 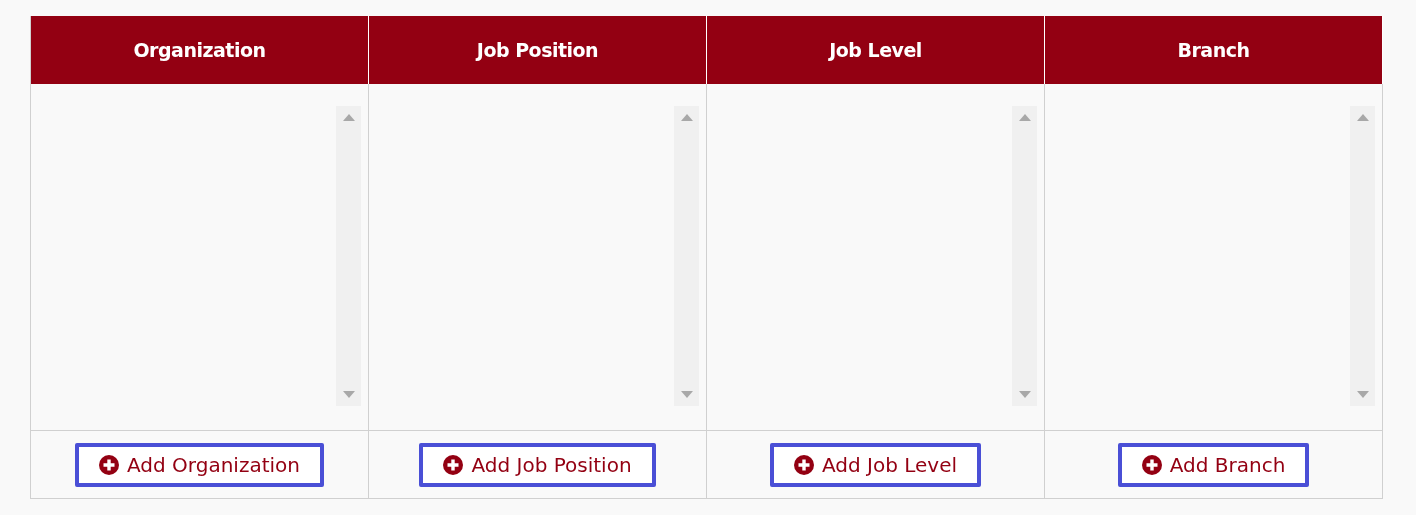 What do you see at coordinates (1214, 50) in the screenshot?
I see `column-header: Branch` at bounding box center [1214, 50].